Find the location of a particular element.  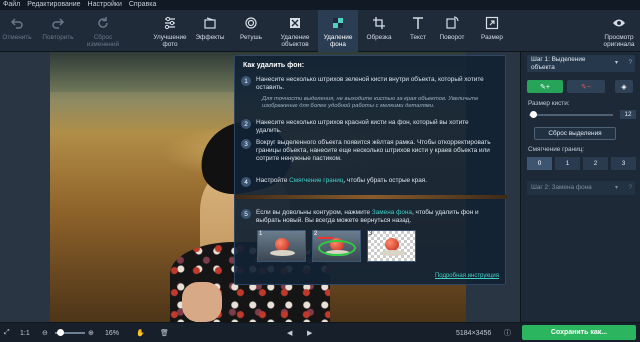

eraser-icon: ◈ is located at coordinates (624, 87).